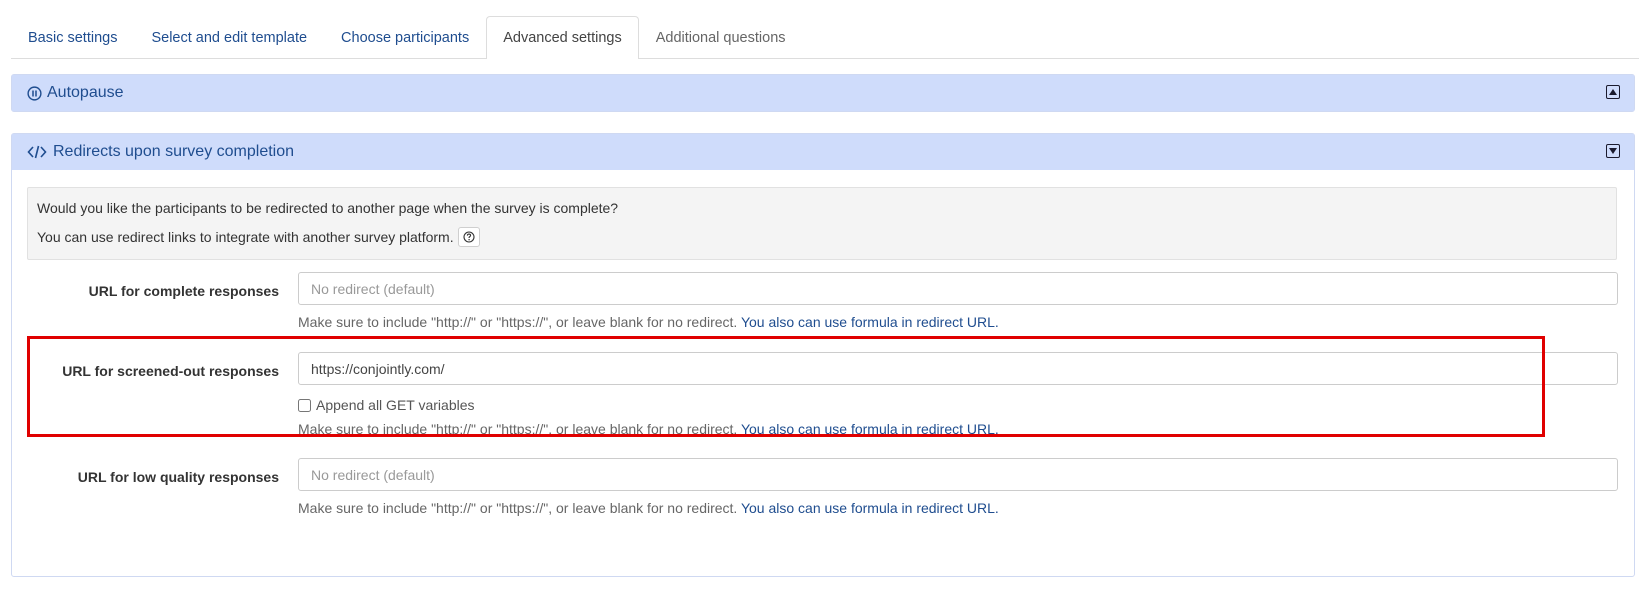 The width and height of the screenshot is (1651, 594). Describe the element at coordinates (405, 37) in the screenshot. I see `tab-choose-participants: Choose participants` at that location.